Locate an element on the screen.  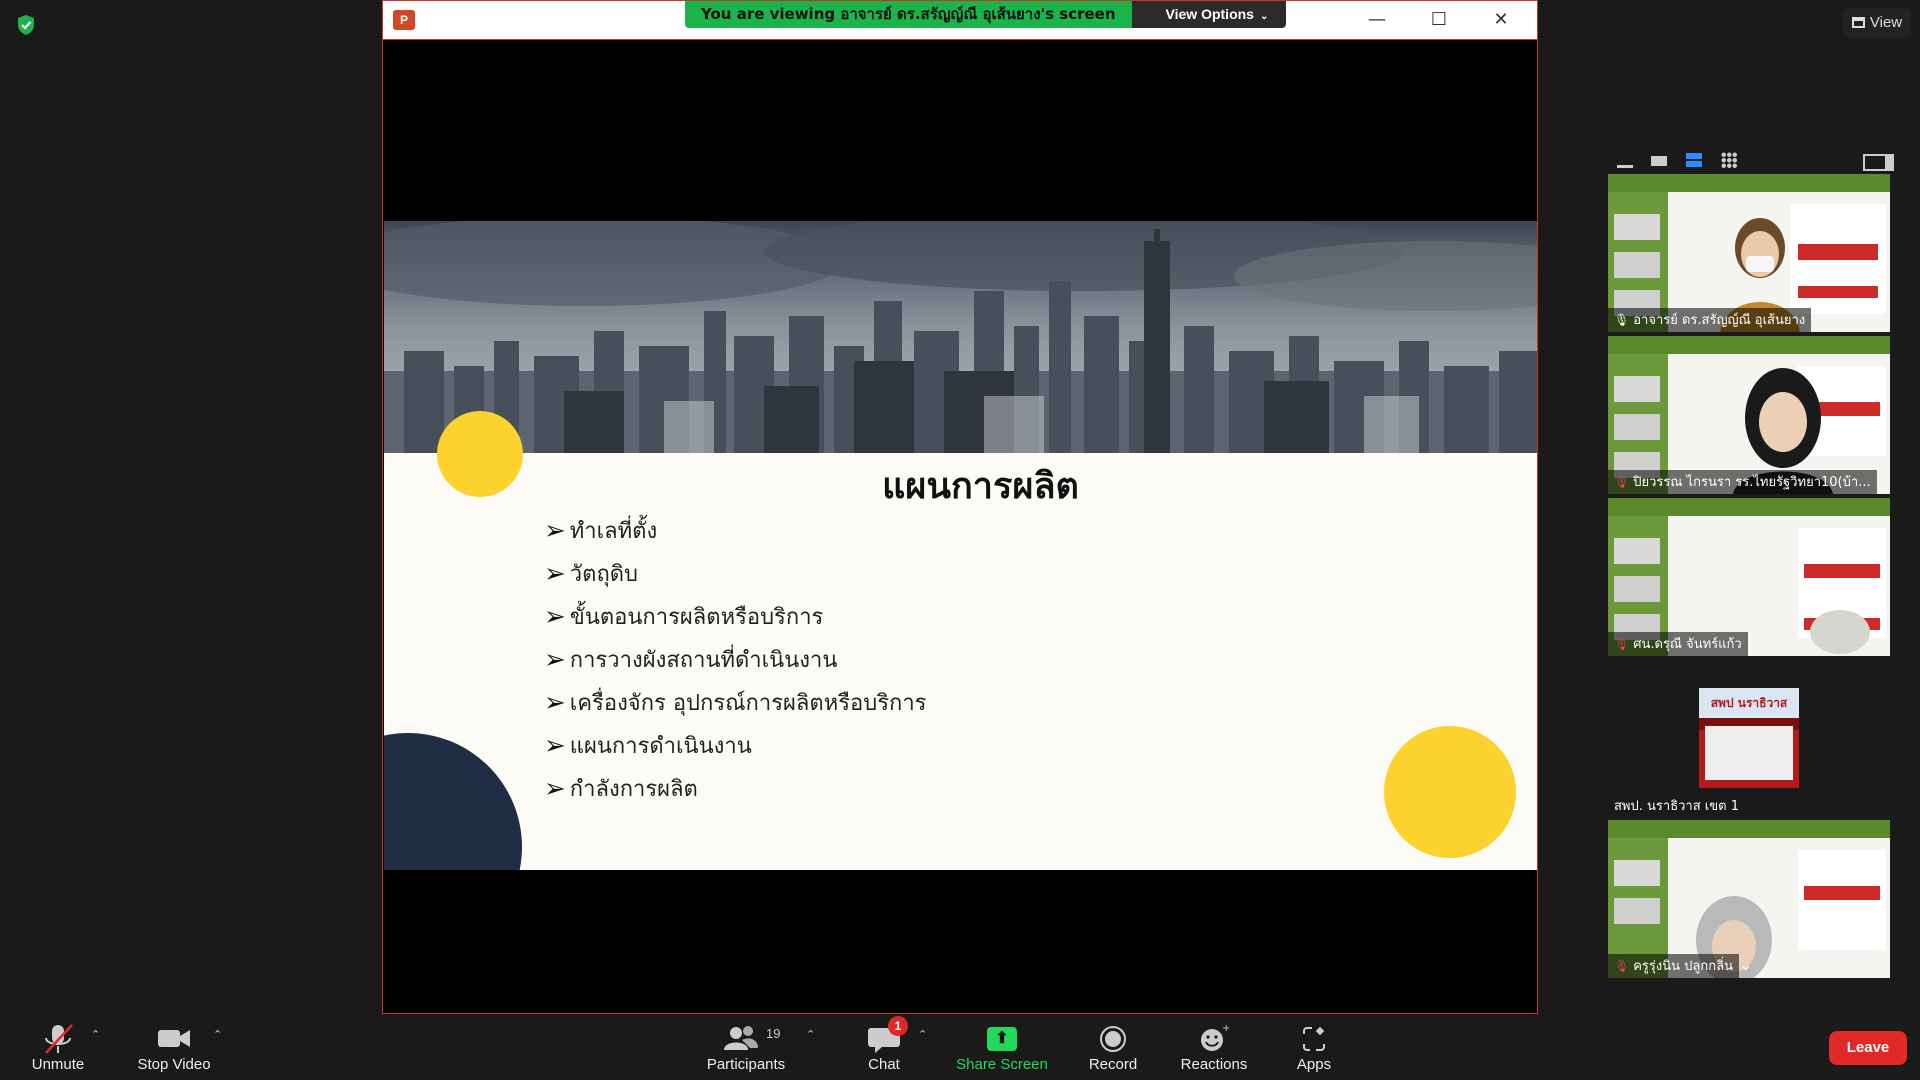
decorative-navy-circle is located at coordinates (453, 801).